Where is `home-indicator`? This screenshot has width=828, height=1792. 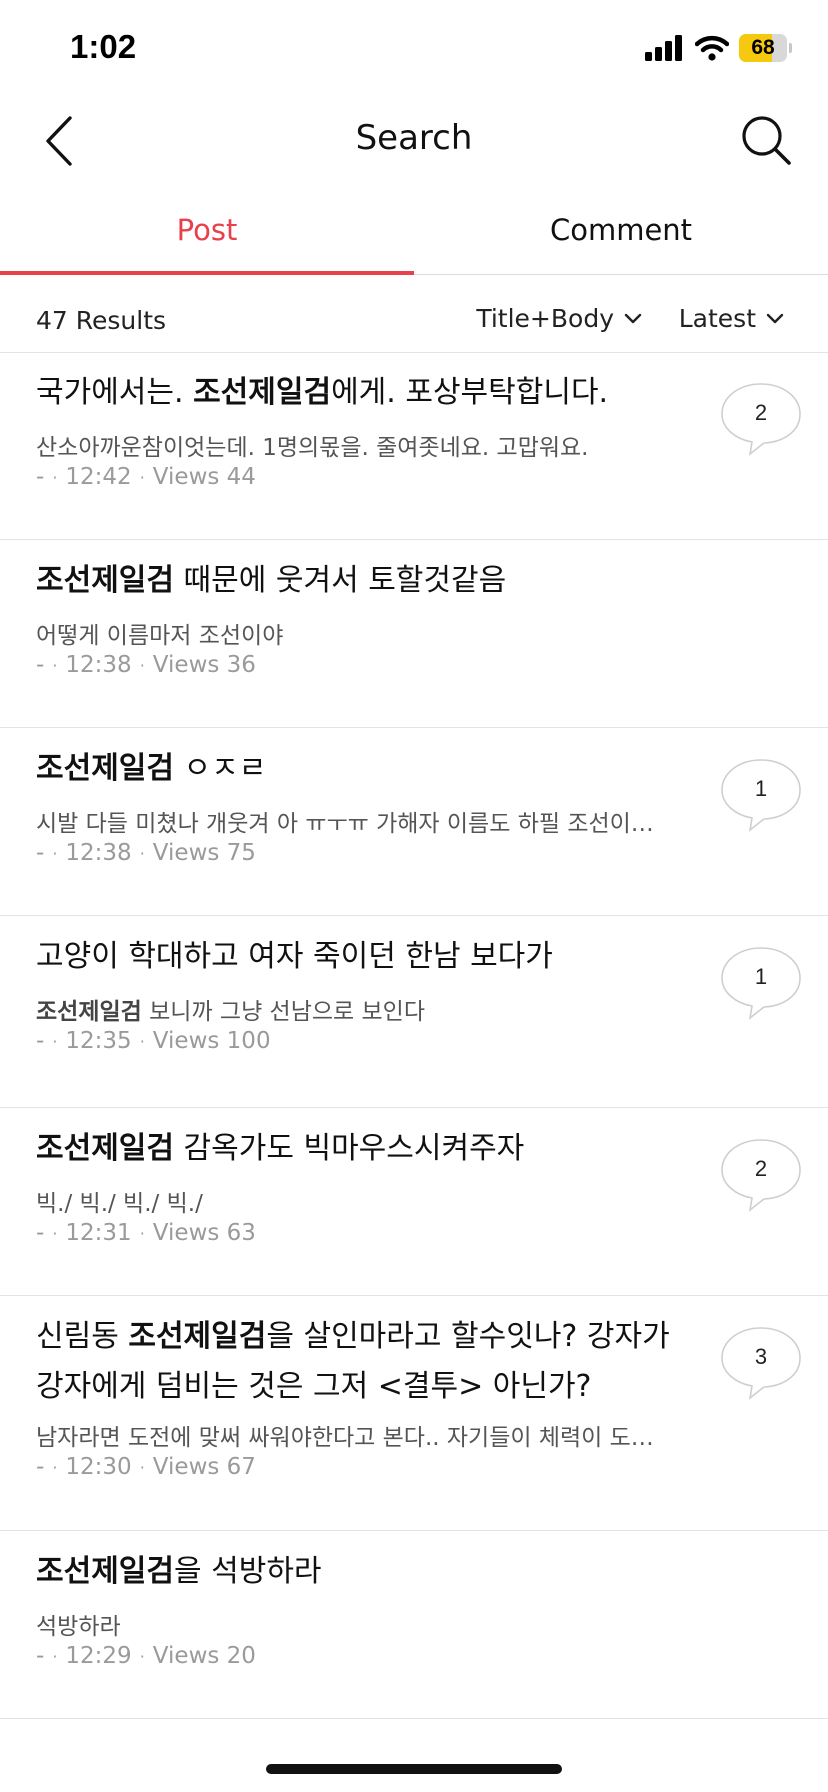
home-indicator is located at coordinates (414, 1769).